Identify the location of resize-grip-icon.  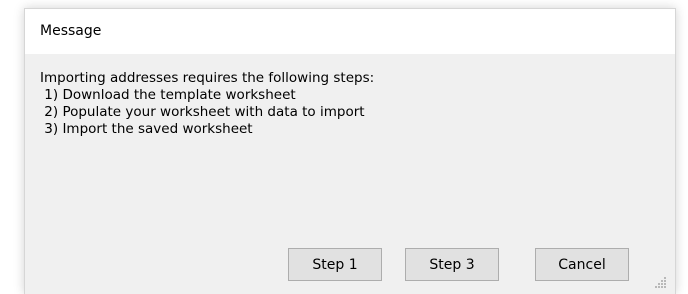
(661, 282).